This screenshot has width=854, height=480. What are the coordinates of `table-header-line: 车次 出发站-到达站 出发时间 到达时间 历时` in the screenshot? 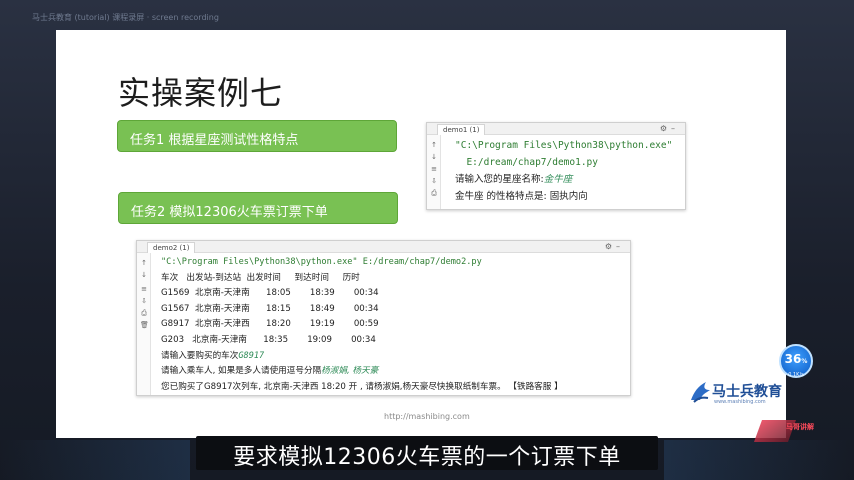 It's located at (260, 277).